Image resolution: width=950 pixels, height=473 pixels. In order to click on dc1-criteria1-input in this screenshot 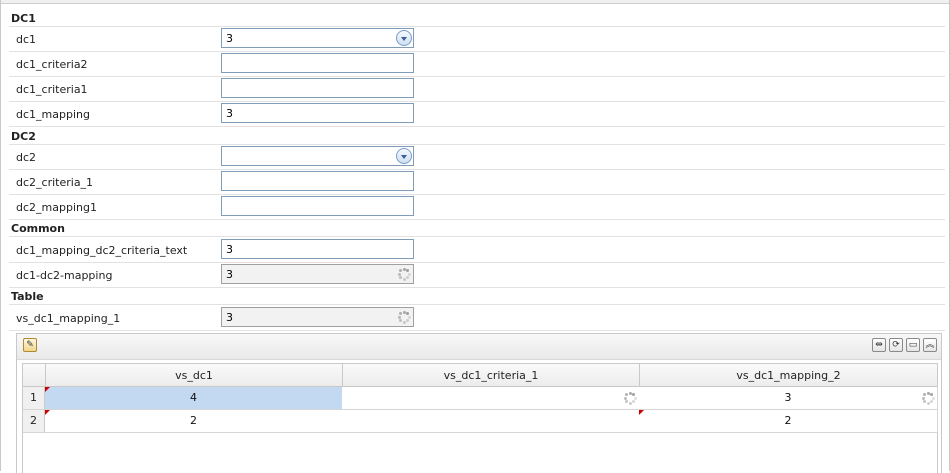, I will do `click(317, 88)`.